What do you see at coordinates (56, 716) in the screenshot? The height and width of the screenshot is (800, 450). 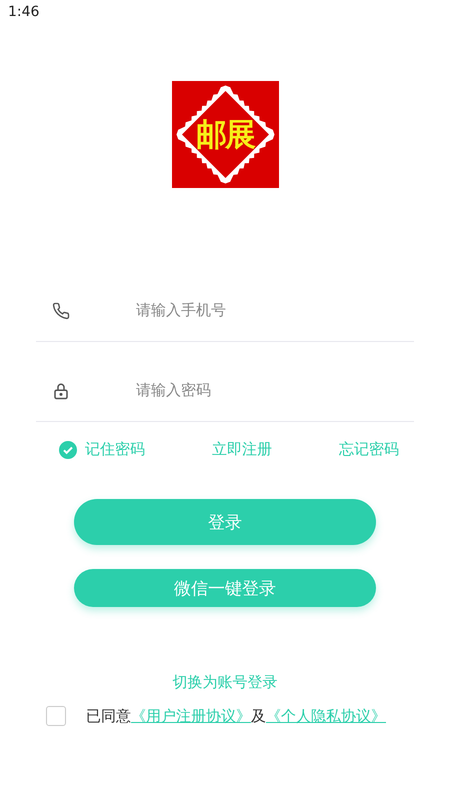 I see `agreement-checkbox` at bounding box center [56, 716].